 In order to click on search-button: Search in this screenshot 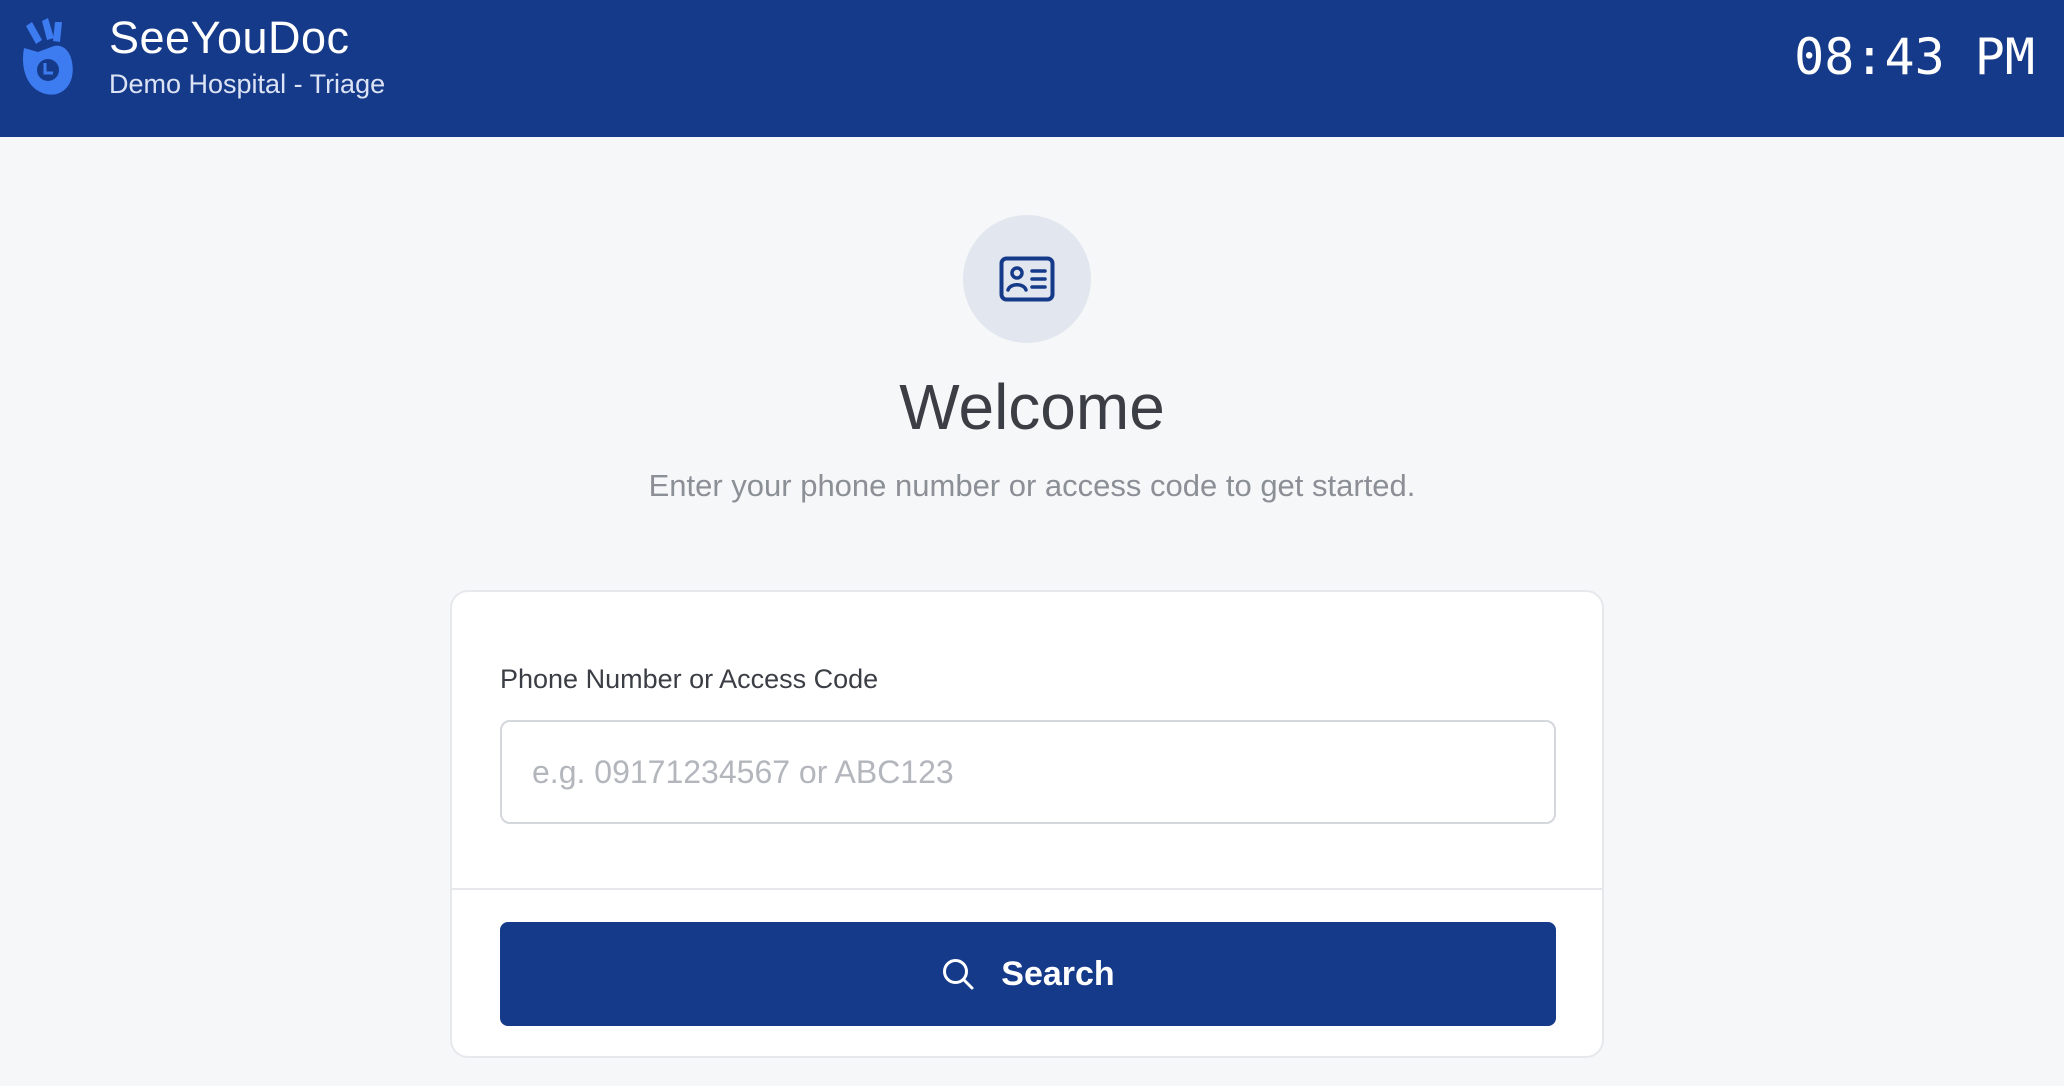, I will do `click(1028, 974)`.